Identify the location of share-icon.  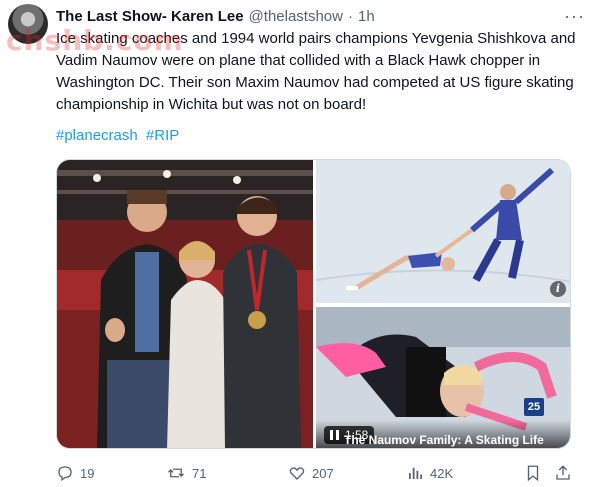
(563, 472).